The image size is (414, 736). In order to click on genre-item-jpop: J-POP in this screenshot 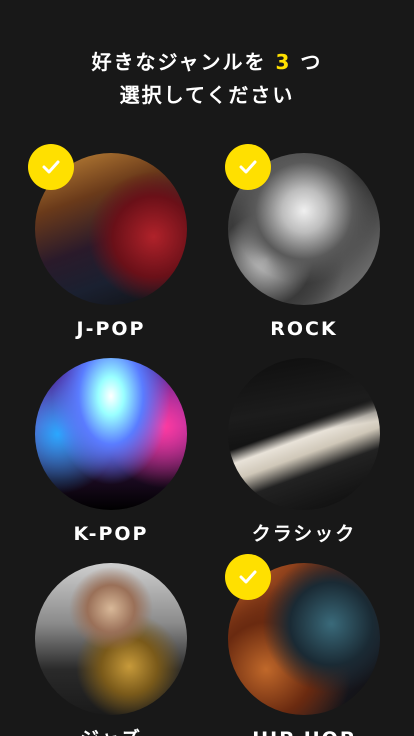, I will do `click(111, 243)`.